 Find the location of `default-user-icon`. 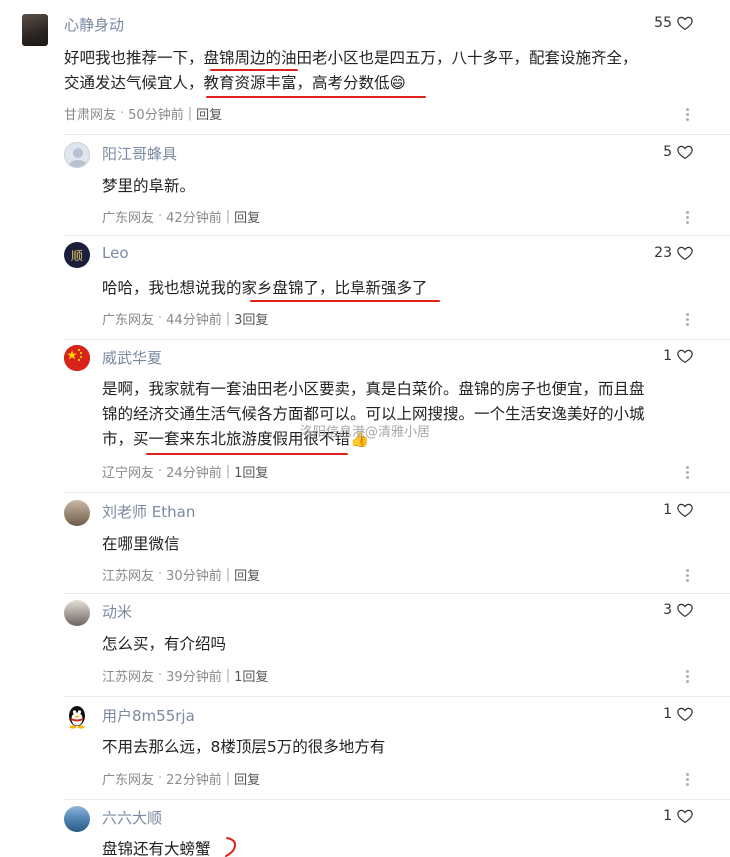

default-user-icon is located at coordinates (78, 157).